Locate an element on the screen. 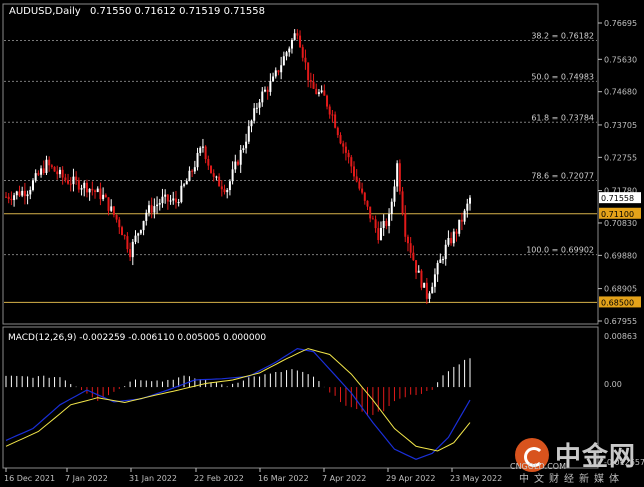 The height and width of the screenshot is (487, 644). fib-label: 100.0 = 0.69902 is located at coordinates (560, 250).